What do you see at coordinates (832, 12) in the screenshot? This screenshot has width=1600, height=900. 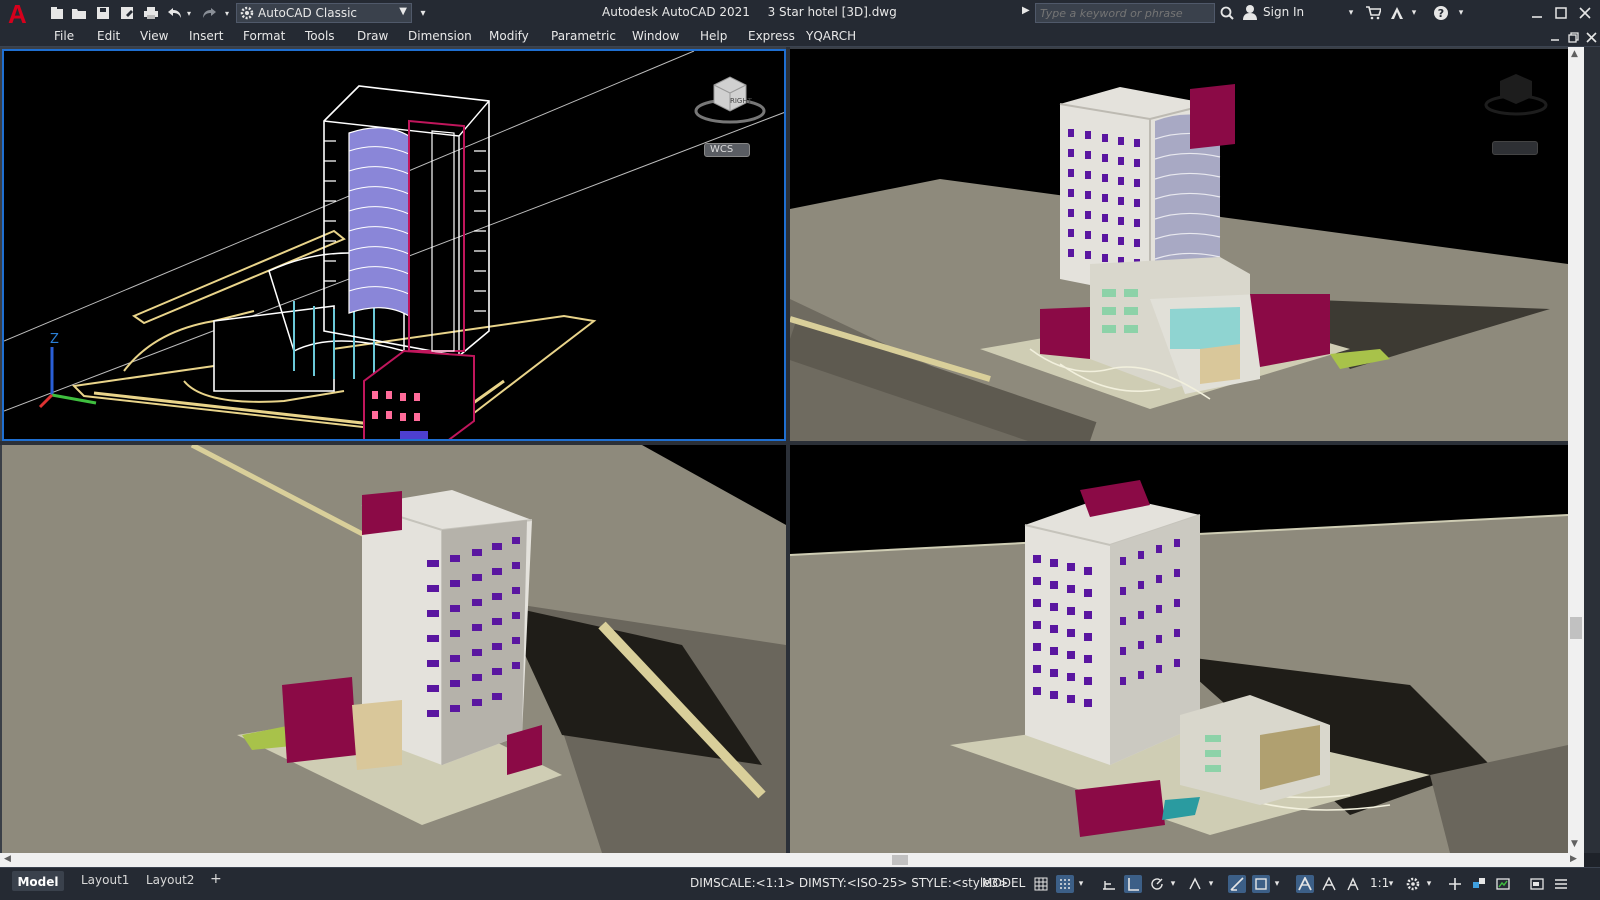 I see `document-title: 3 Star hotel [3D].dwg` at bounding box center [832, 12].